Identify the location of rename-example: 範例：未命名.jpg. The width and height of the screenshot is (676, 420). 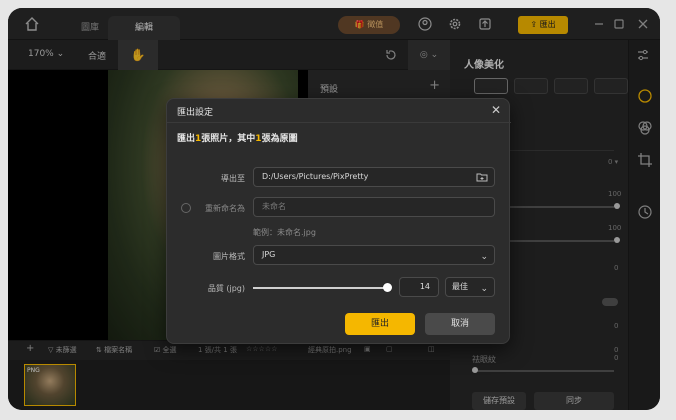
(284, 232).